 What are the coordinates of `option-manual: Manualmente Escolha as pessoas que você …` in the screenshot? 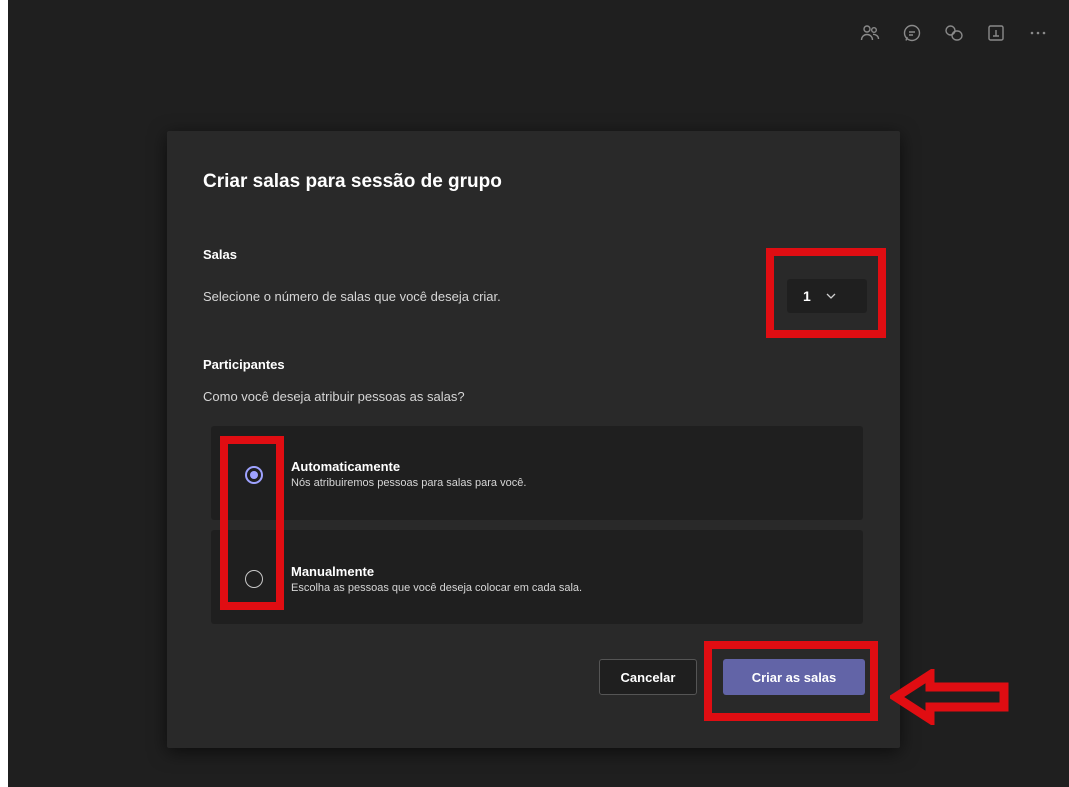 It's located at (537, 577).